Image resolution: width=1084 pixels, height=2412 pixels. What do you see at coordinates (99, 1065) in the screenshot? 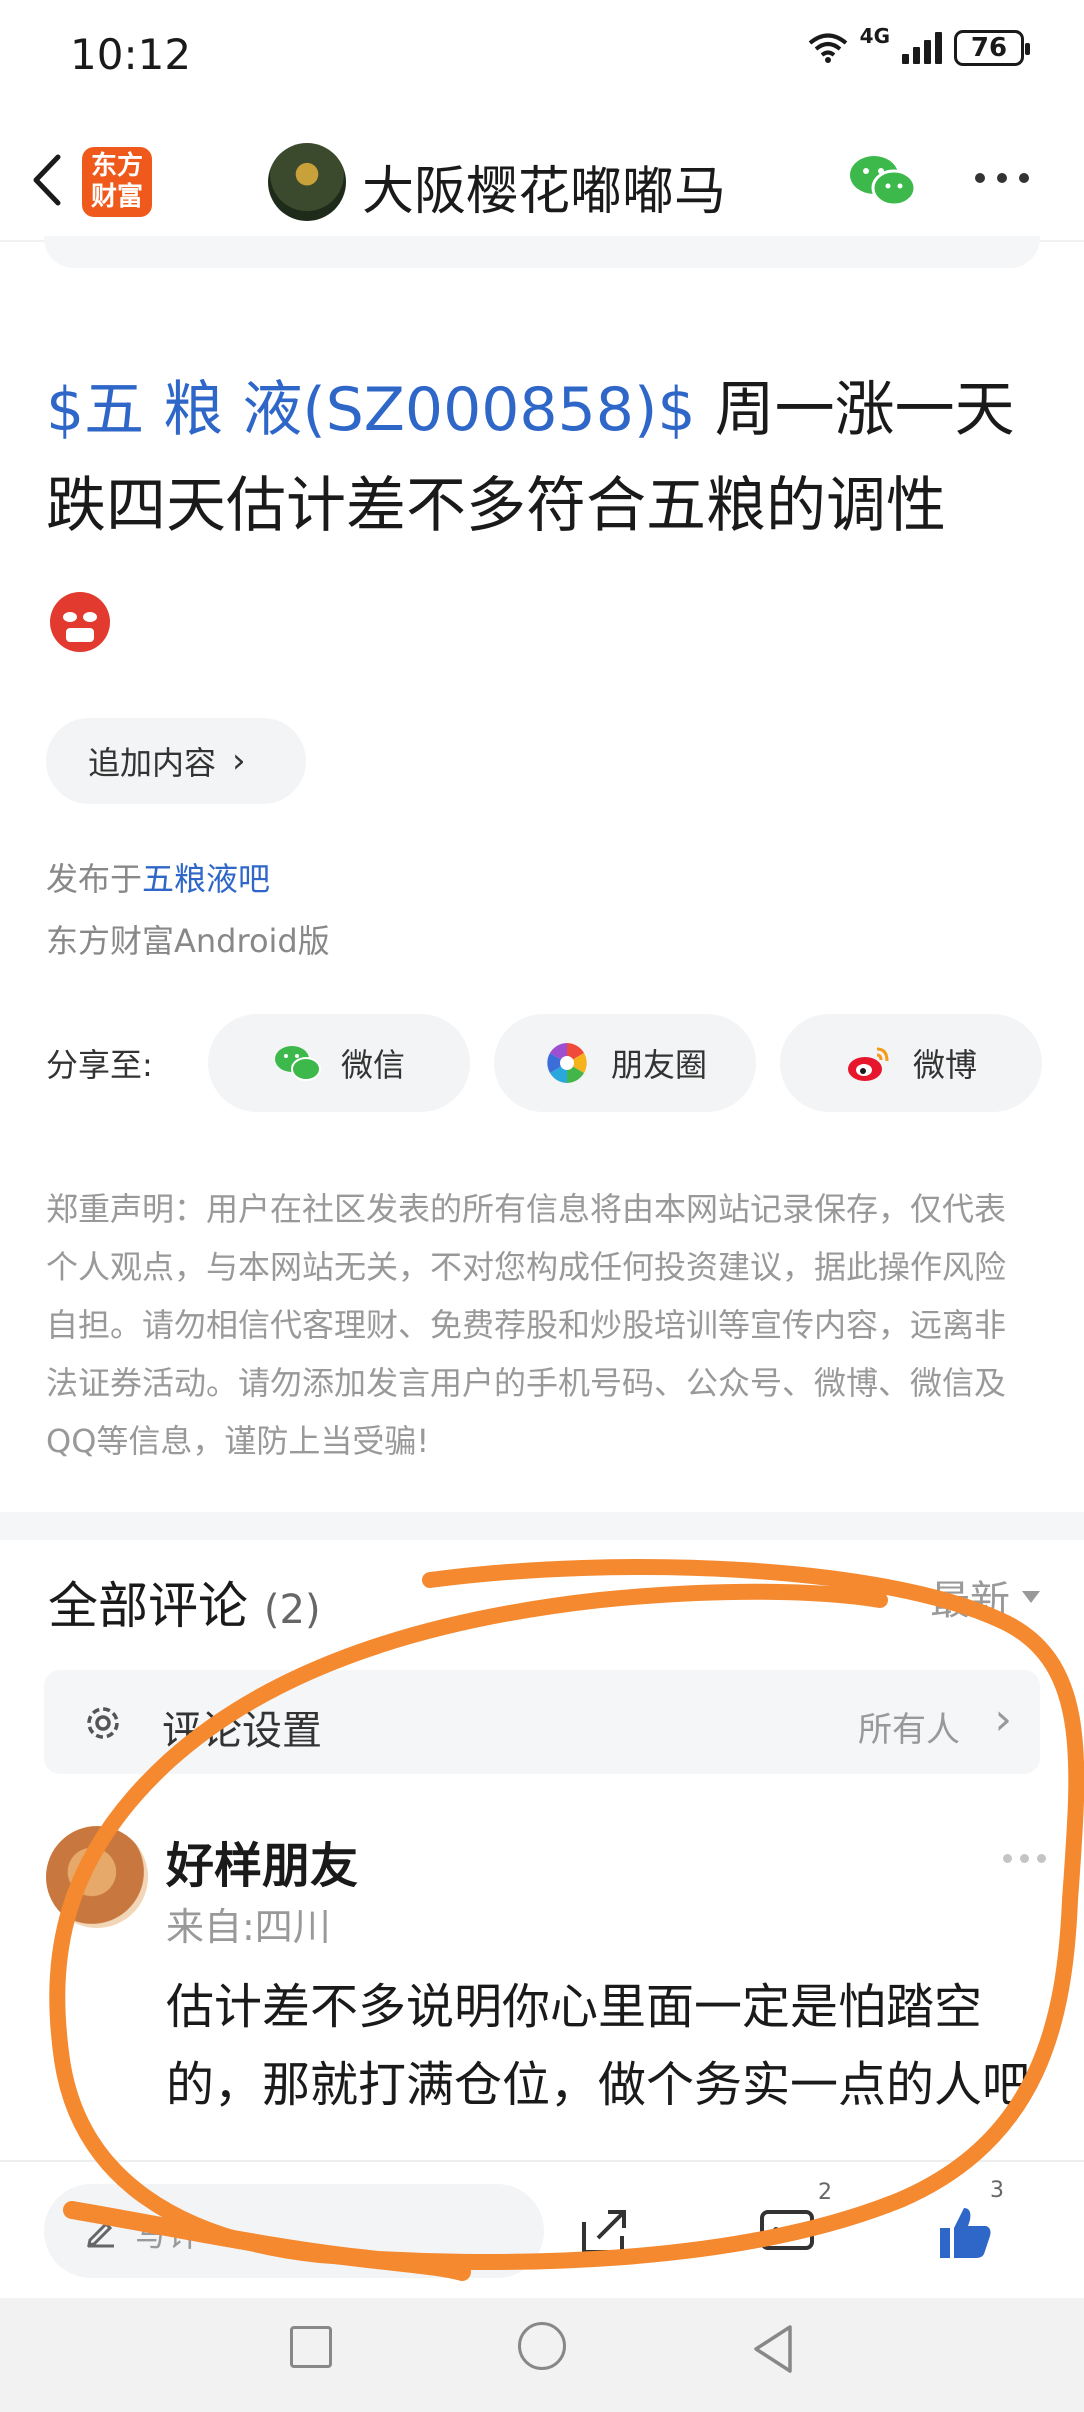
I see `share-label: 分享至:` at bounding box center [99, 1065].